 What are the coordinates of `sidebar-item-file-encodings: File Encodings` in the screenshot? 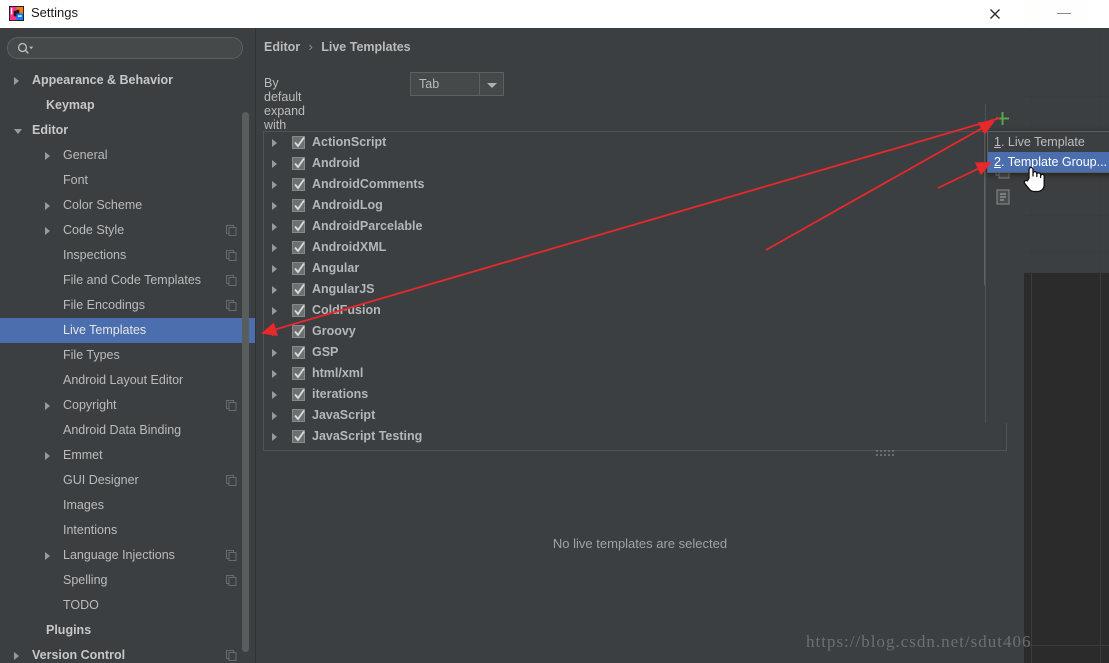 It's located at (127, 305).